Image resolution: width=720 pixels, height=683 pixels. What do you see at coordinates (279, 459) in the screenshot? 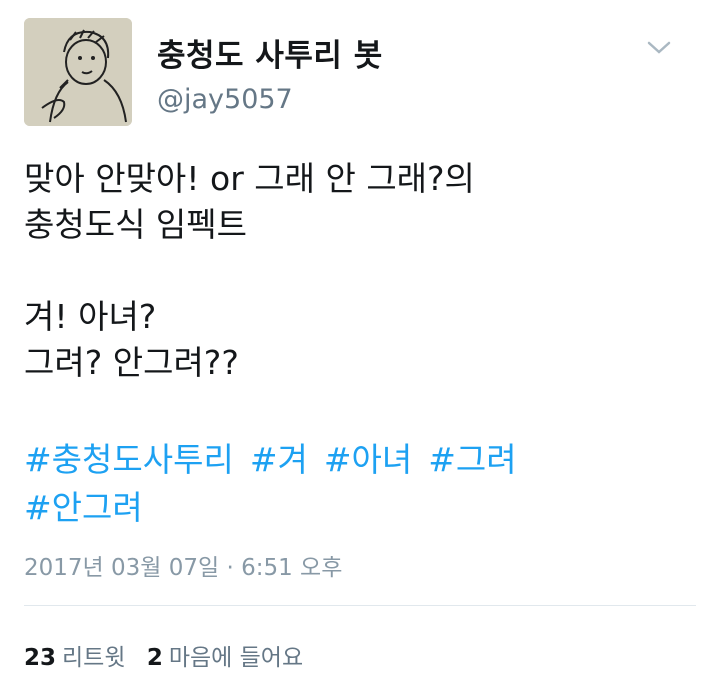
I see `hashtag-link: #겨` at bounding box center [279, 459].